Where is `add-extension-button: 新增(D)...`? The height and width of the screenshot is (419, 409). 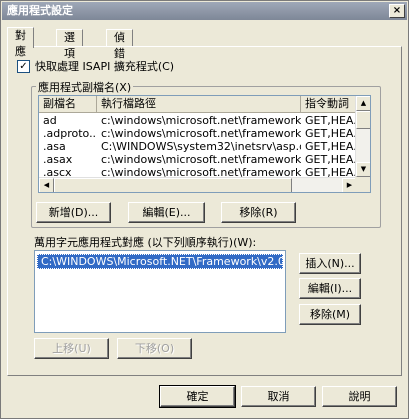
add-extension-button: 新增(D)... is located at coordinates (73, 212).